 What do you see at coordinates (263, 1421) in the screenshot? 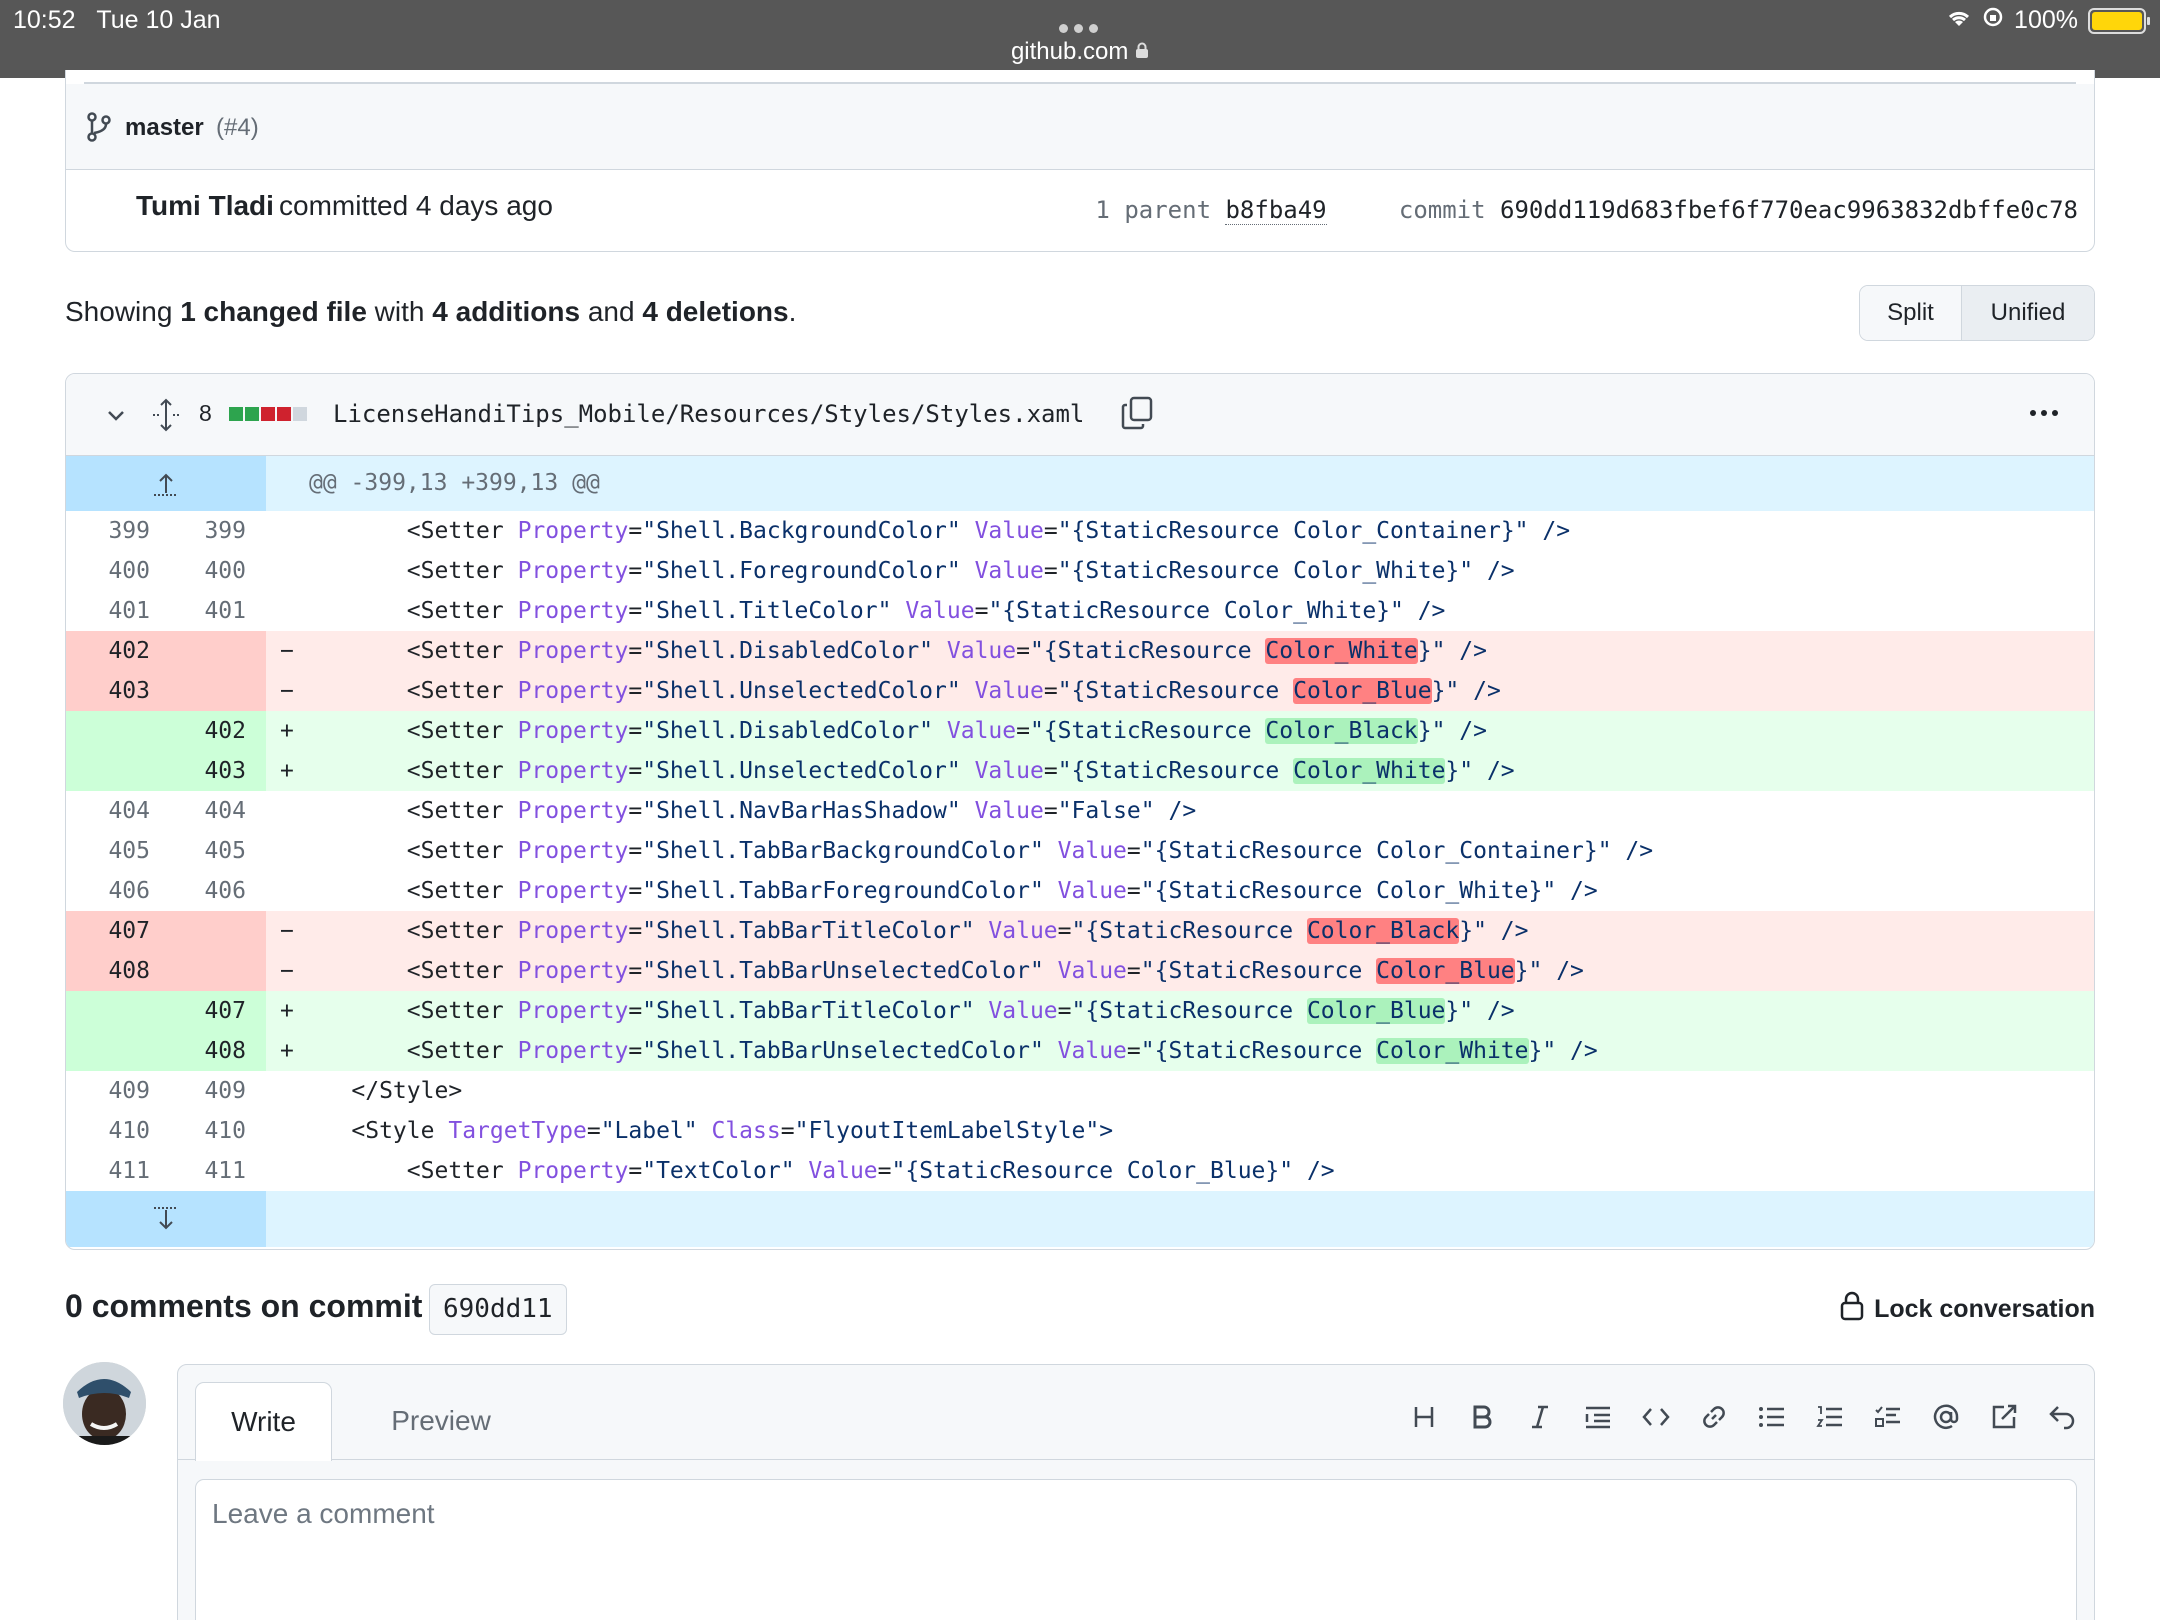
I see `tab-write: Write` at bounding box center [263, 1421].